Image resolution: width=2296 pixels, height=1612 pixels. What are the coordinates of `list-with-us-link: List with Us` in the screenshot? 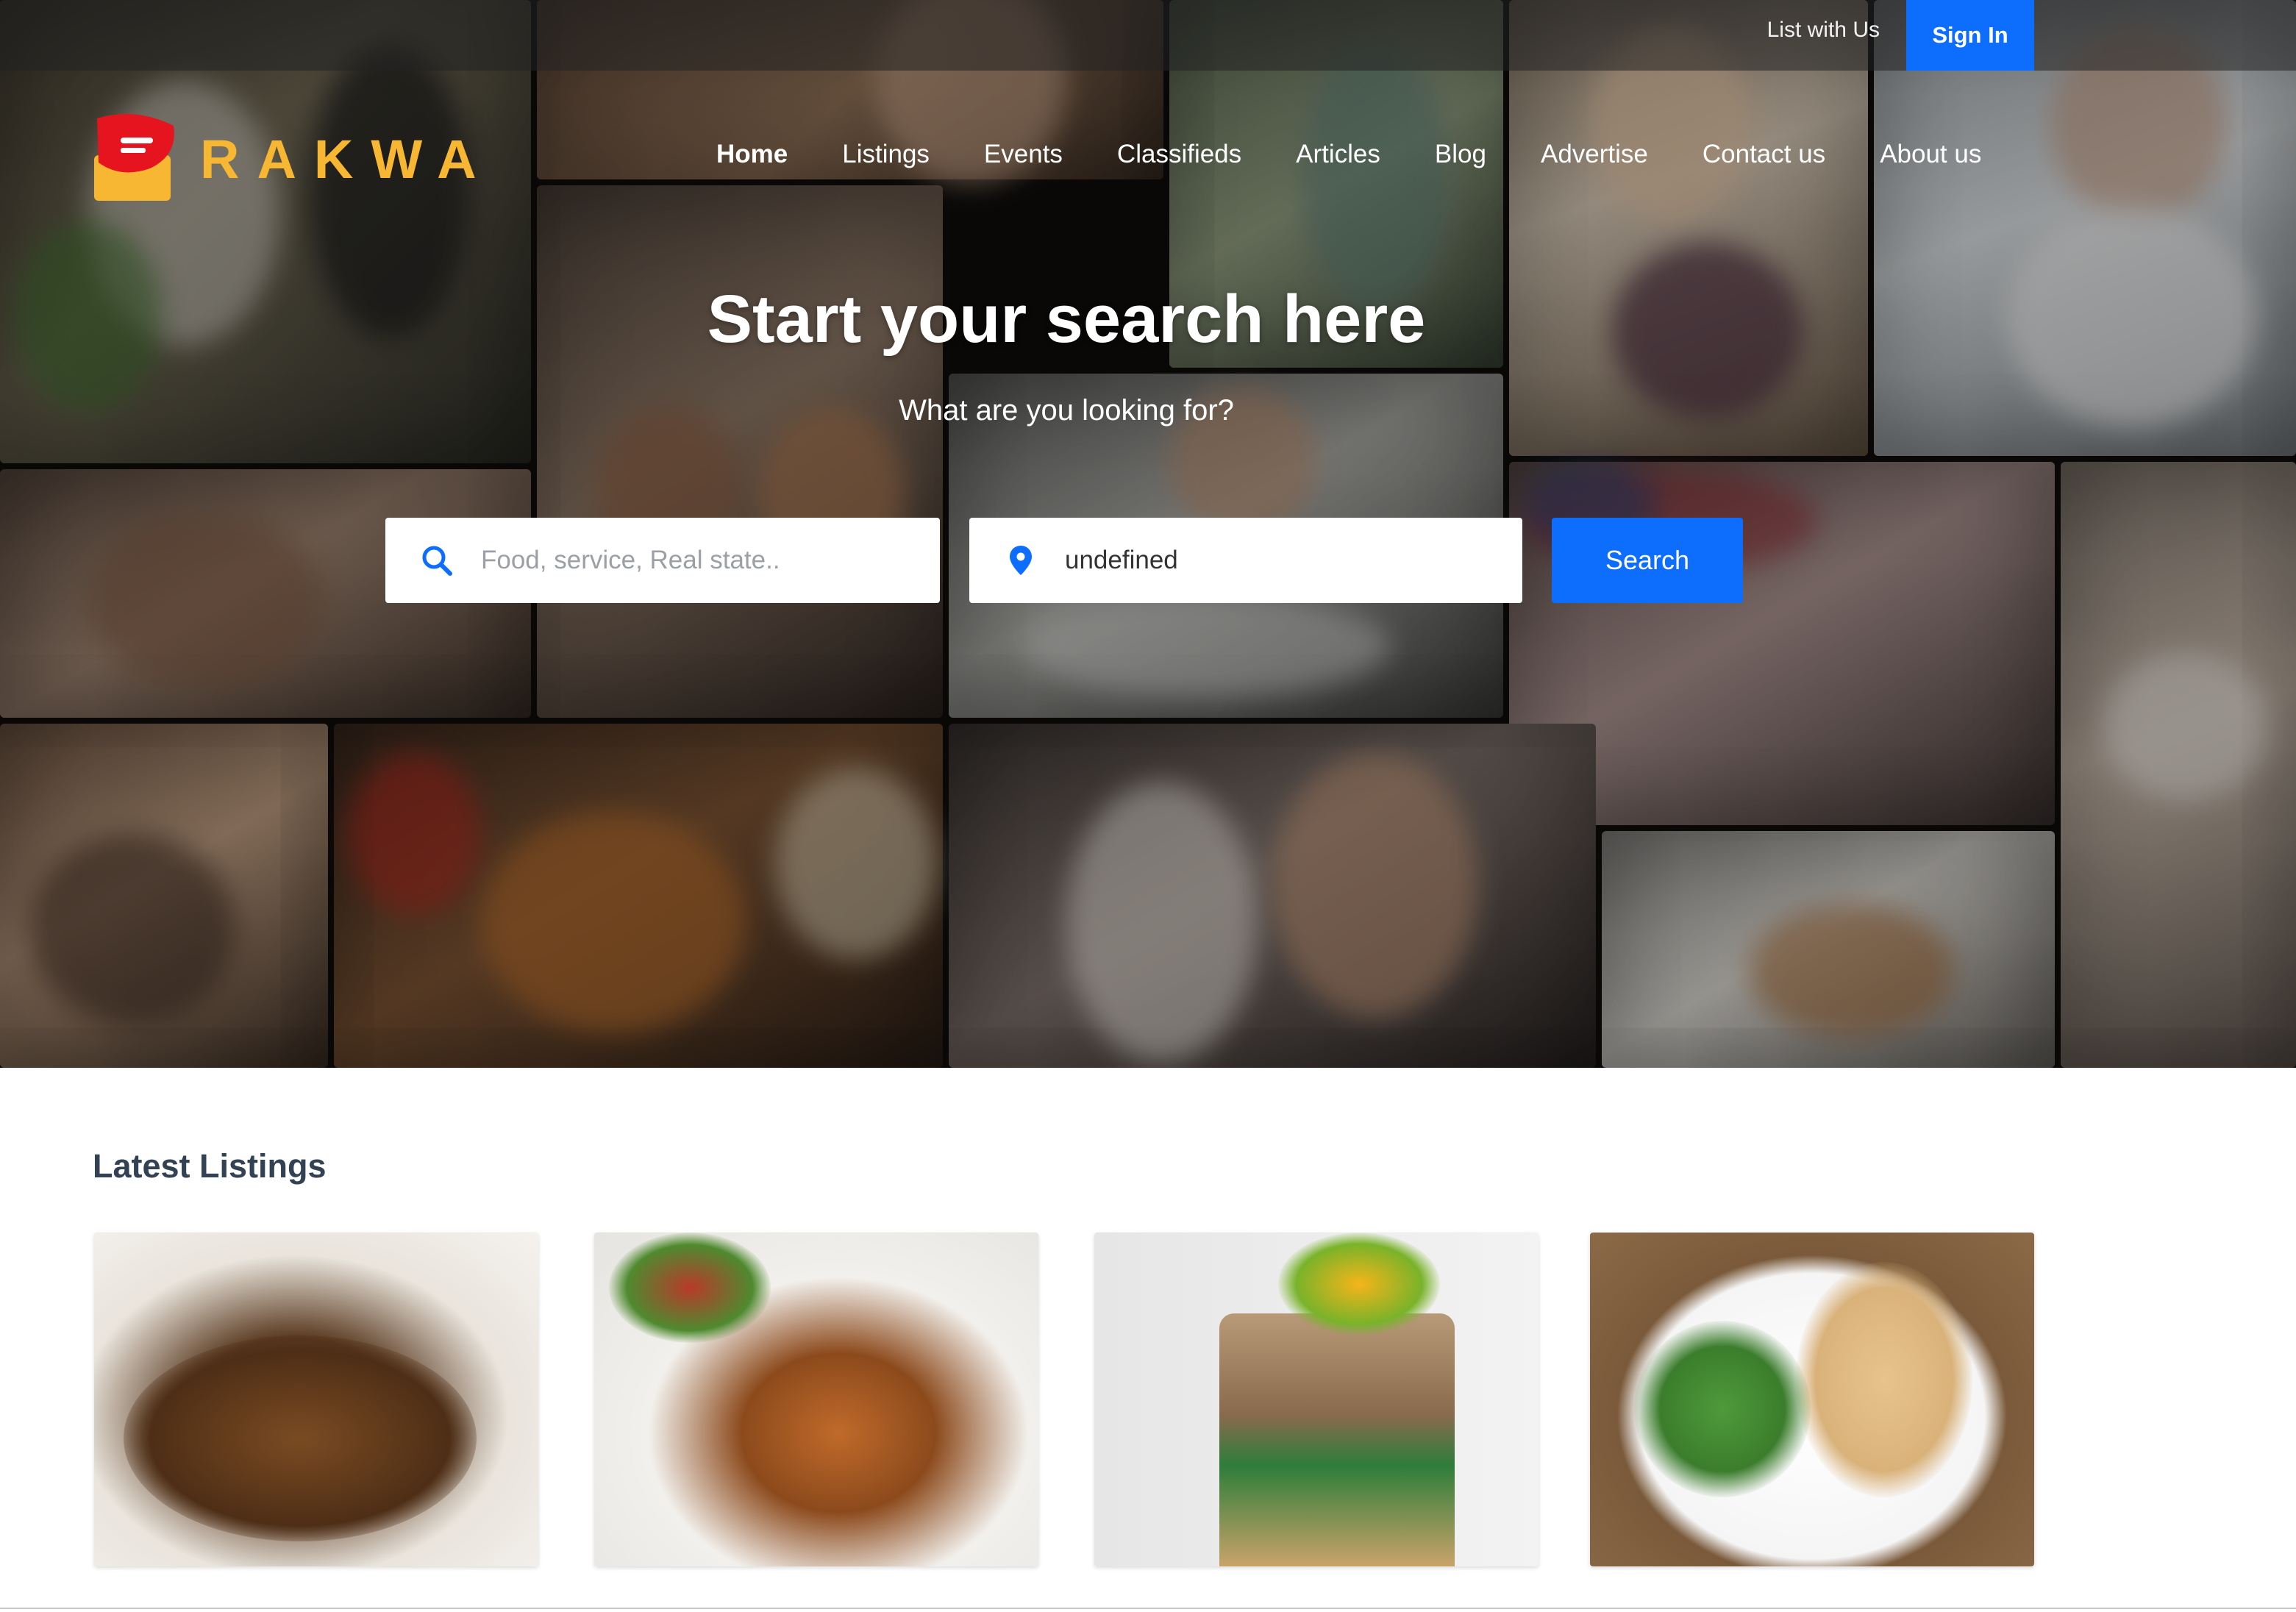 It's located at (1823, 30).